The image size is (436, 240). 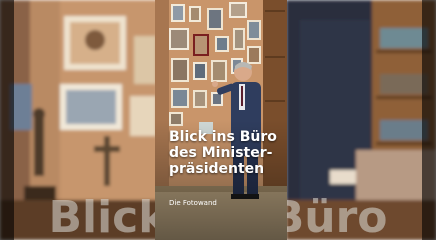 I want to click on video-title-line-2: des Minister-, so click(x=221, y=153).